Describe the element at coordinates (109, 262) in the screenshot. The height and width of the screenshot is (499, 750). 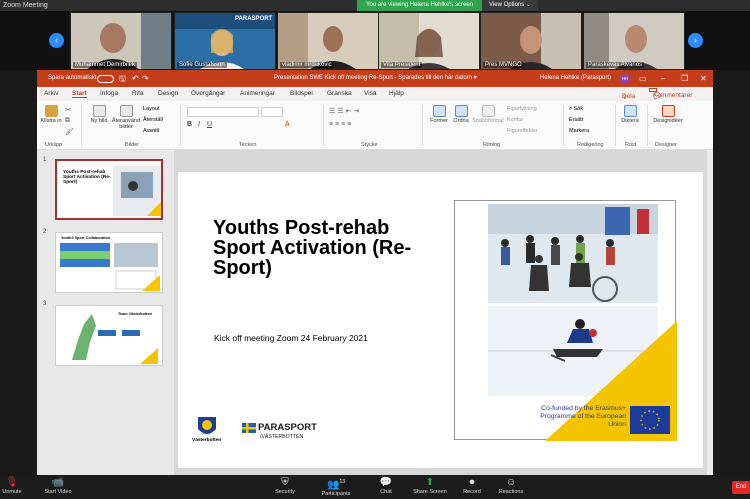
I see `slide-thumbnail-2: Youth3 Sport Collaboration` at that location.